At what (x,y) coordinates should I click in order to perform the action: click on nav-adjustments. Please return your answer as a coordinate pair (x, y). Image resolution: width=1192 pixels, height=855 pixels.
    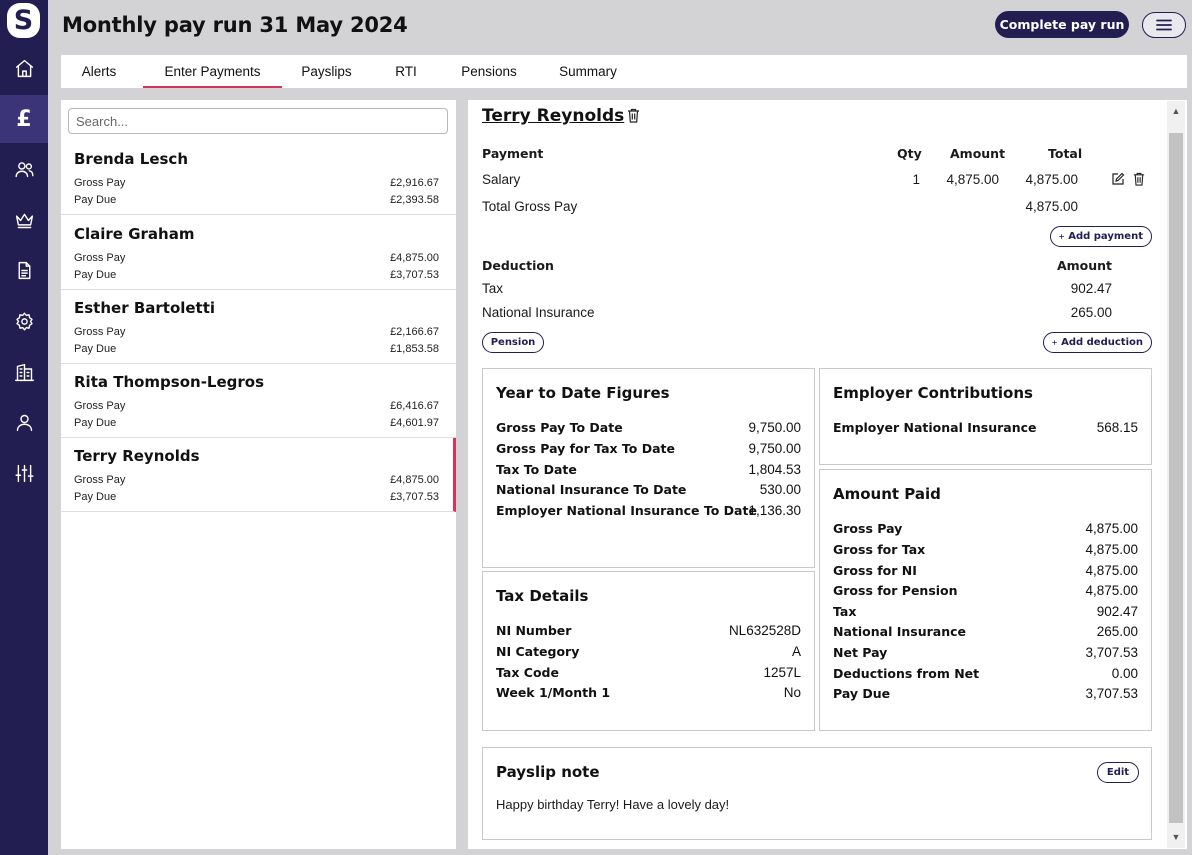
    Looking at the image, I should click on (24, 473).